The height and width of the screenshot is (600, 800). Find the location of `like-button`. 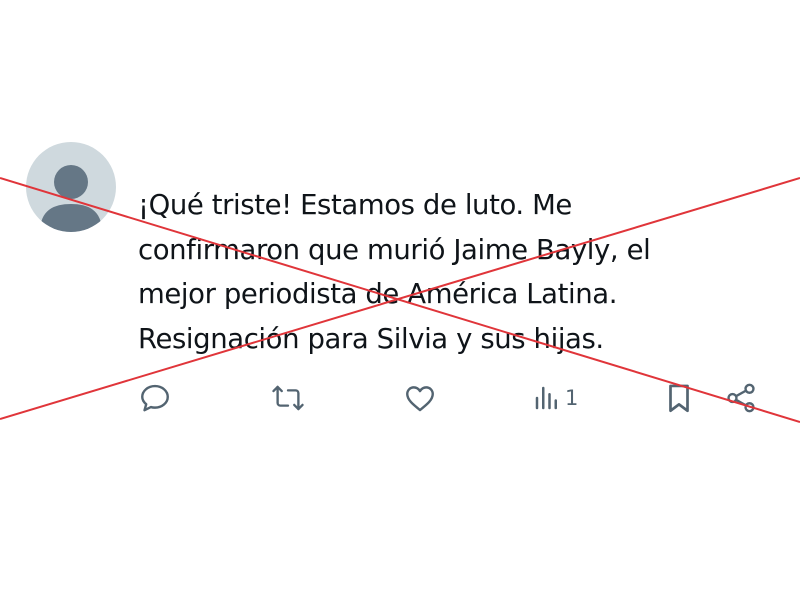

like-button is located at coordinates (420, 398).